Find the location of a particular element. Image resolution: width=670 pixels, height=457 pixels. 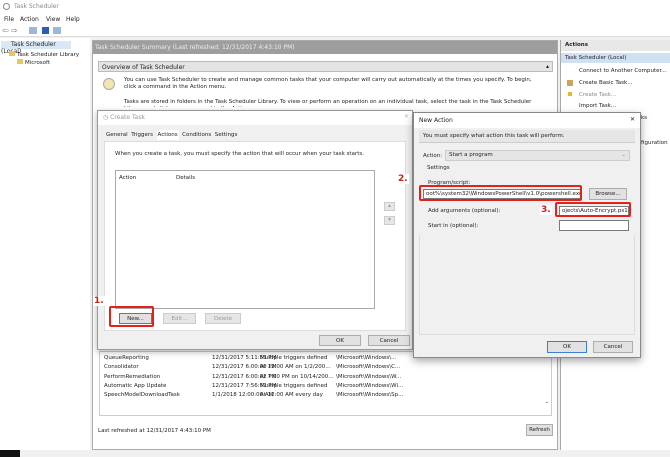

settings-label: Settings is located at coordinates (438, 168).